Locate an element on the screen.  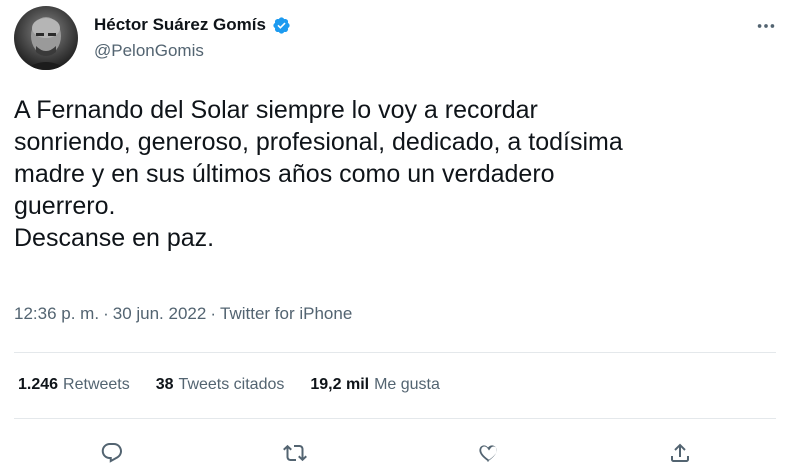
quotes-count: 38 is located at coordinates (164, 384).